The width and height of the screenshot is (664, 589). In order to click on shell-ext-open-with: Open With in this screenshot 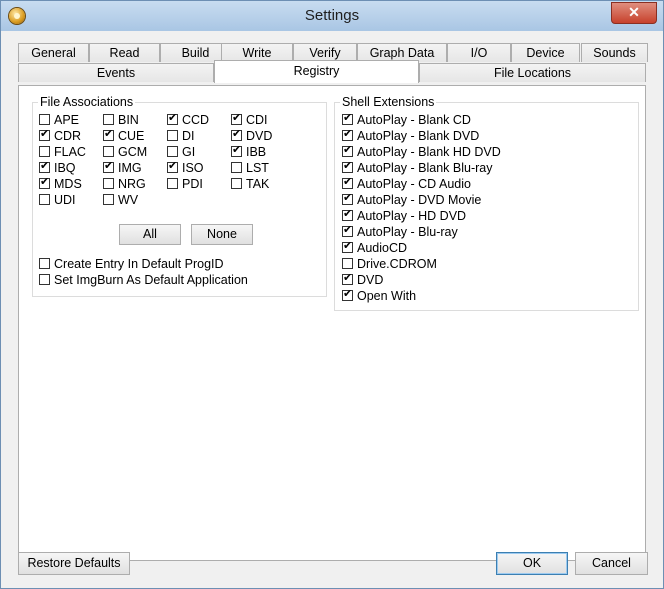, I will do `click(379, 295)`.